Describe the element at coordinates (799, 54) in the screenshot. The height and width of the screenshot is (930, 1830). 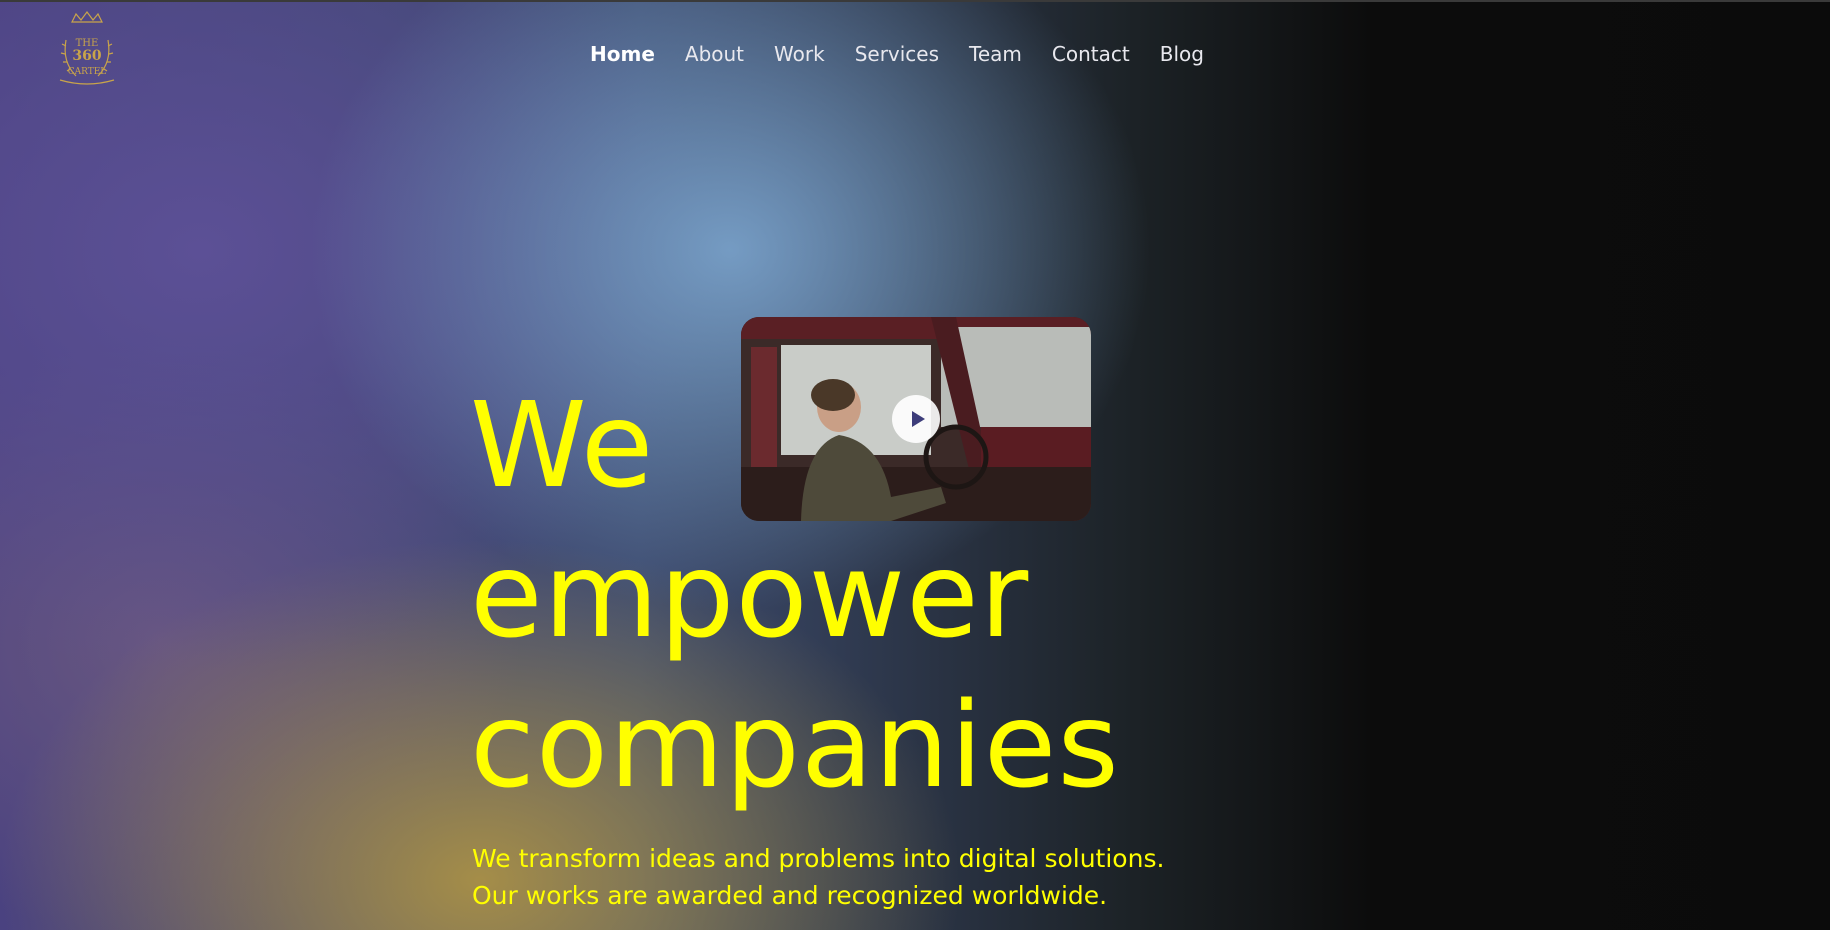
I see `nav-work: Work` at that location.